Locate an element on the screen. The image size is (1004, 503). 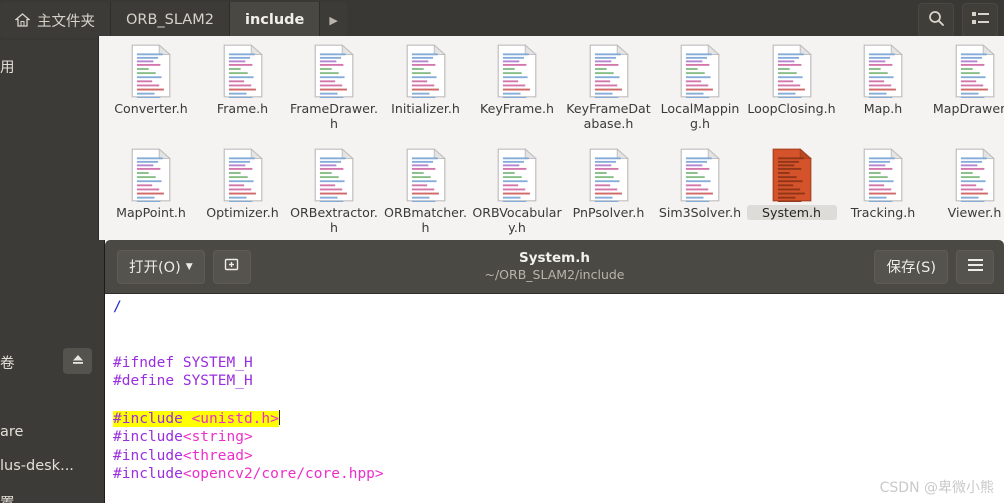
file-item: Optimizer.h is located at coordinates (243, 184).